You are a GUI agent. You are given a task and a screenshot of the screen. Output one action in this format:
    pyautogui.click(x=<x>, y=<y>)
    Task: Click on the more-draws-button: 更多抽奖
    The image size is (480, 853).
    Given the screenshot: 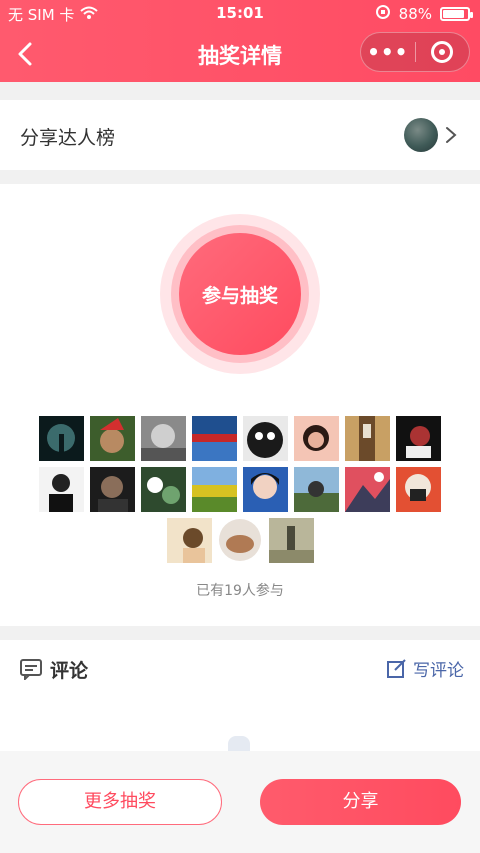 What is the action you would take?
    pyautogui.click(x=120, y=802)
    